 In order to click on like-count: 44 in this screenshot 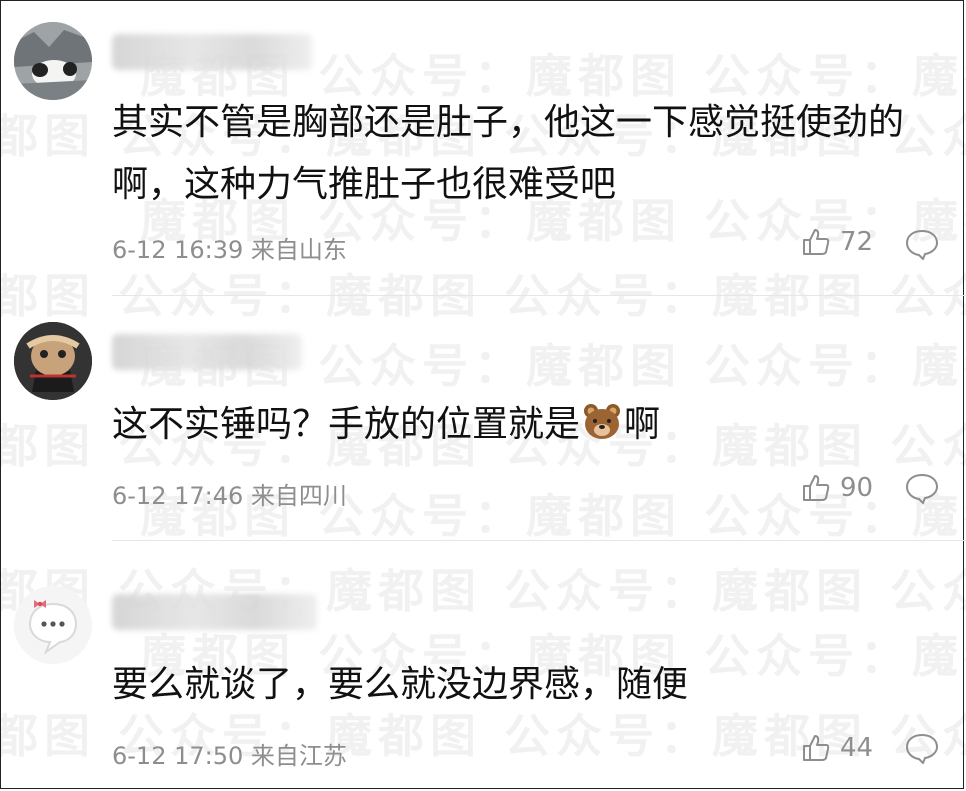, I will do `click(857, 748)`.